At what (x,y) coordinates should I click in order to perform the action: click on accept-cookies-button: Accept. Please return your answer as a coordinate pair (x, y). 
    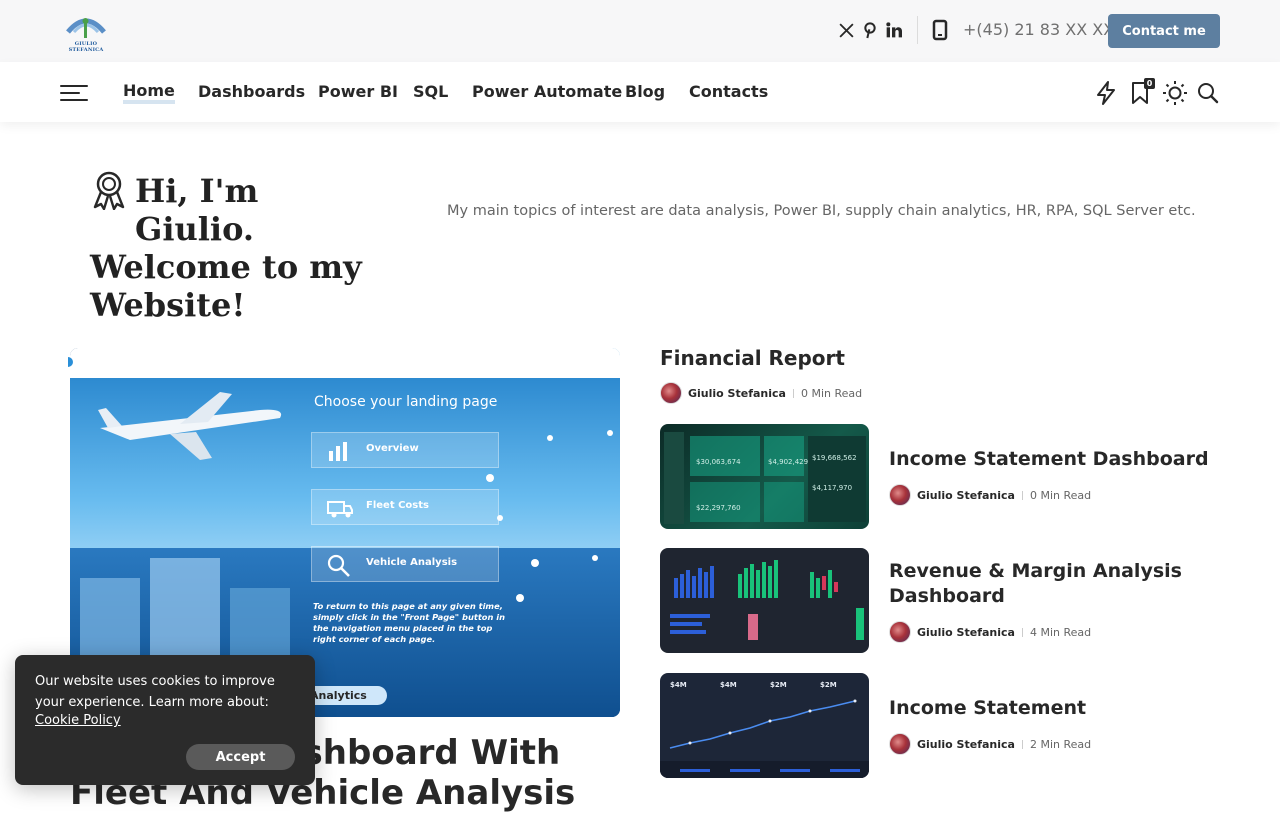
    Looking at the image, I should click on (240, 757).